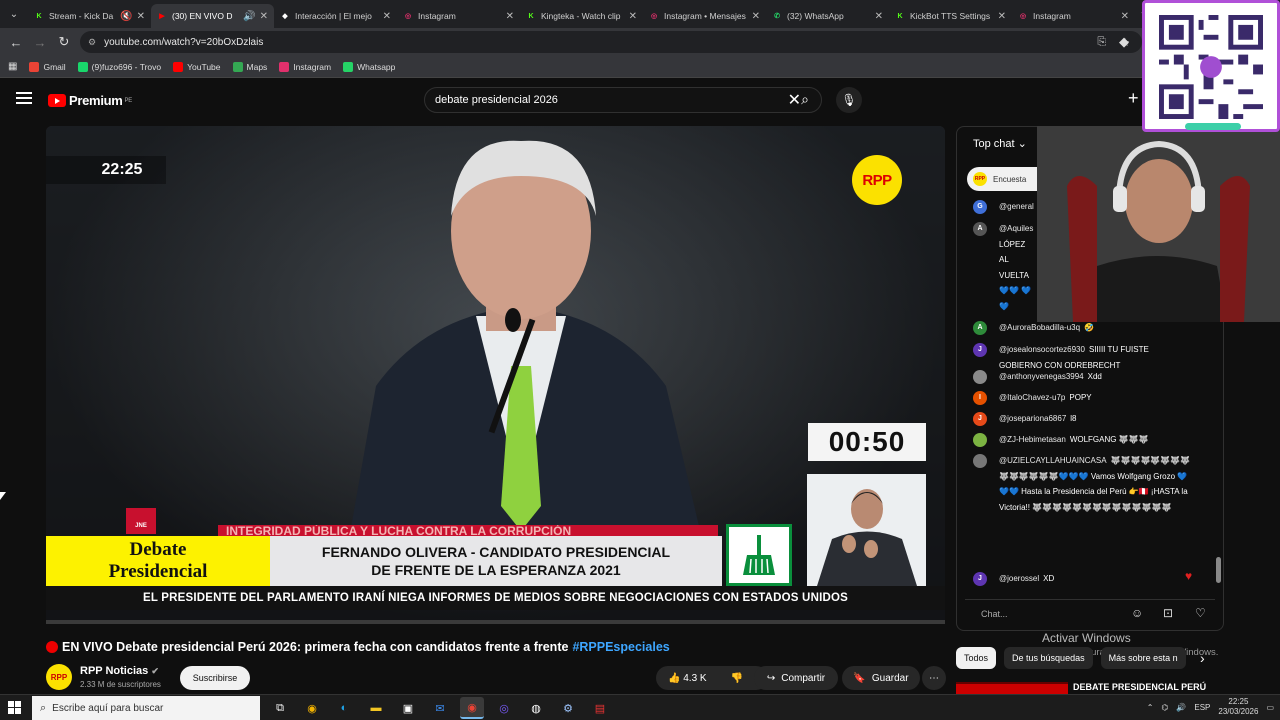  What do you see at coordinates (119, 671) in the screenshot?
I see `channel-name: RPP Noticias ✔` at bounding box center [119, 671].